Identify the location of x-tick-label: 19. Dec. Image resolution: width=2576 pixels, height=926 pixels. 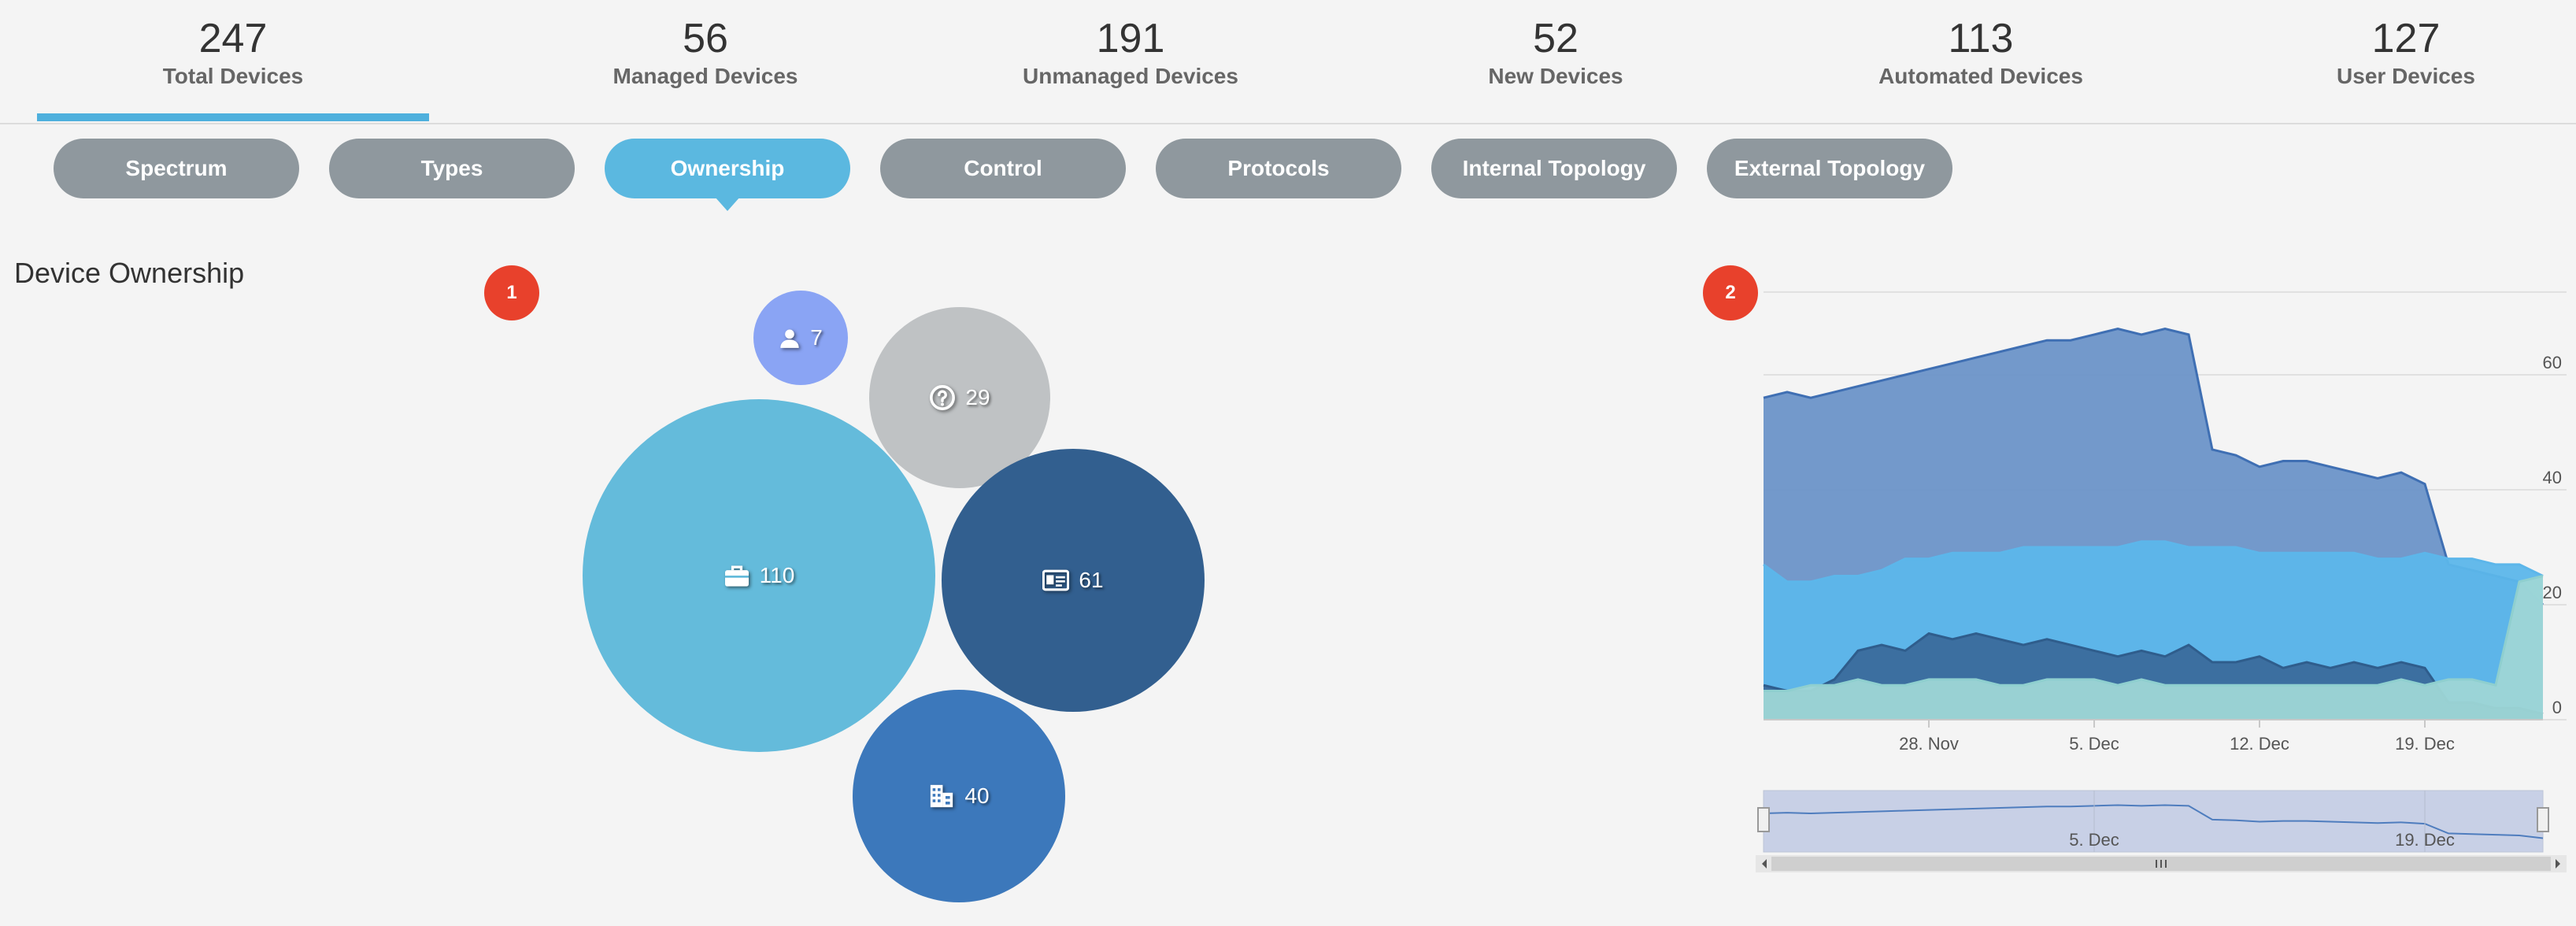
(2425, 744).